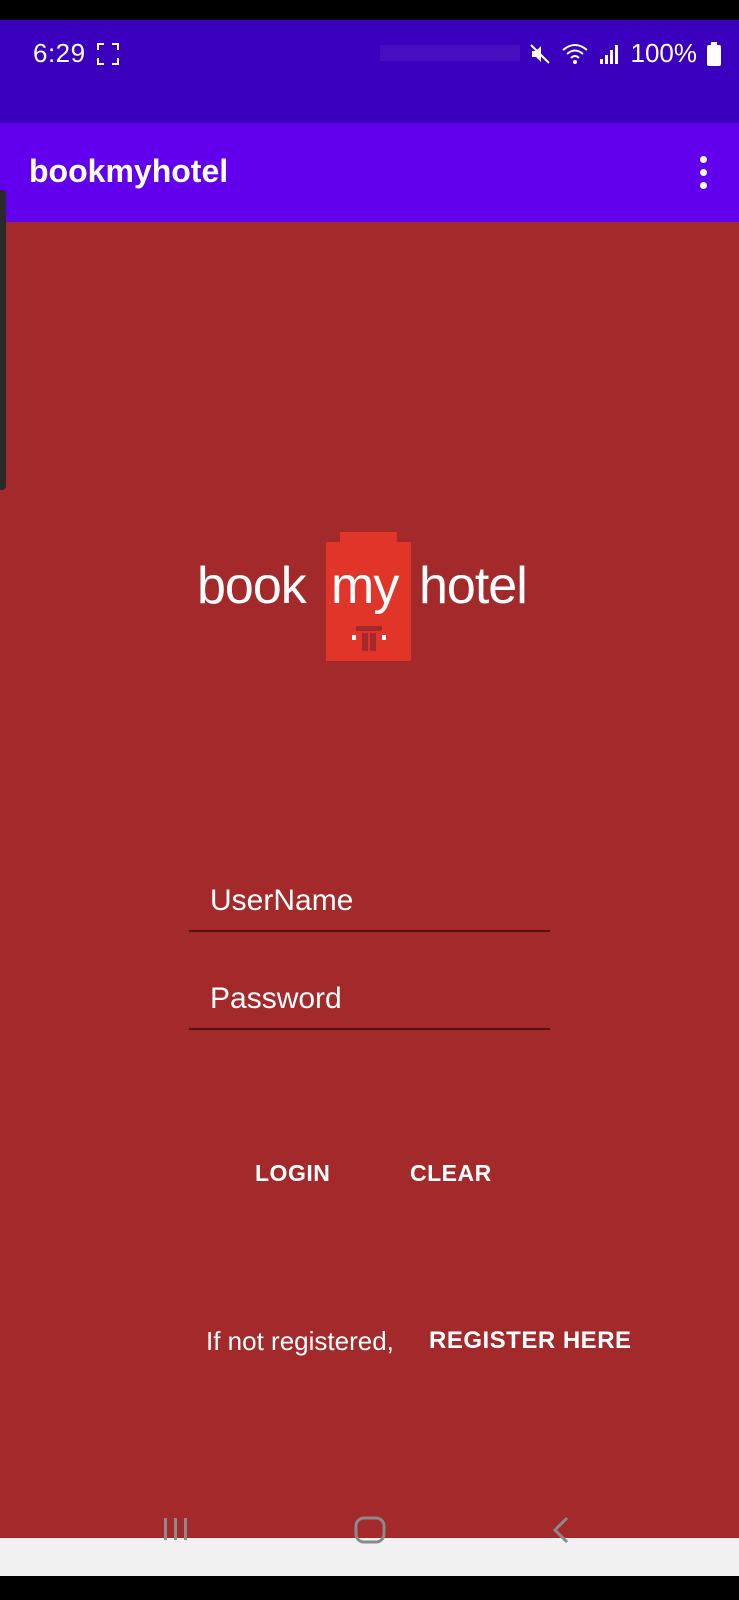 The image size is (739, 1600). Describe the element at coordinates (365, 586) in the screenshot. I see `logo-word-my: my` at that location.